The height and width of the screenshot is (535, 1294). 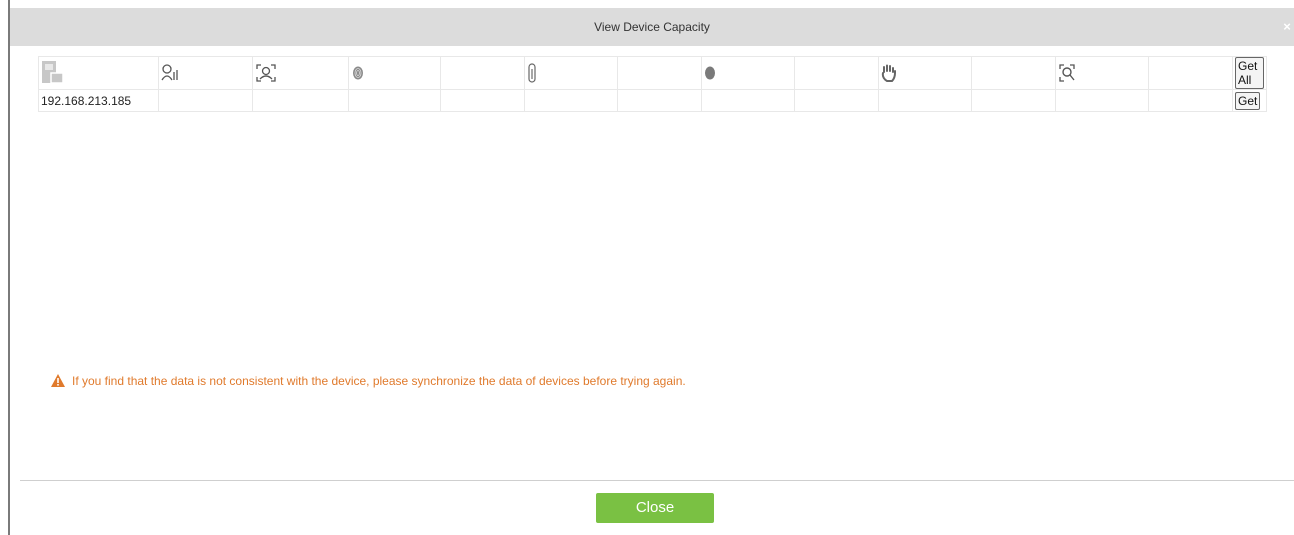 What do you see at coordinates (710, 73) in the screenshot?
I see `face-template-icon` at bounding box center [710, 73].